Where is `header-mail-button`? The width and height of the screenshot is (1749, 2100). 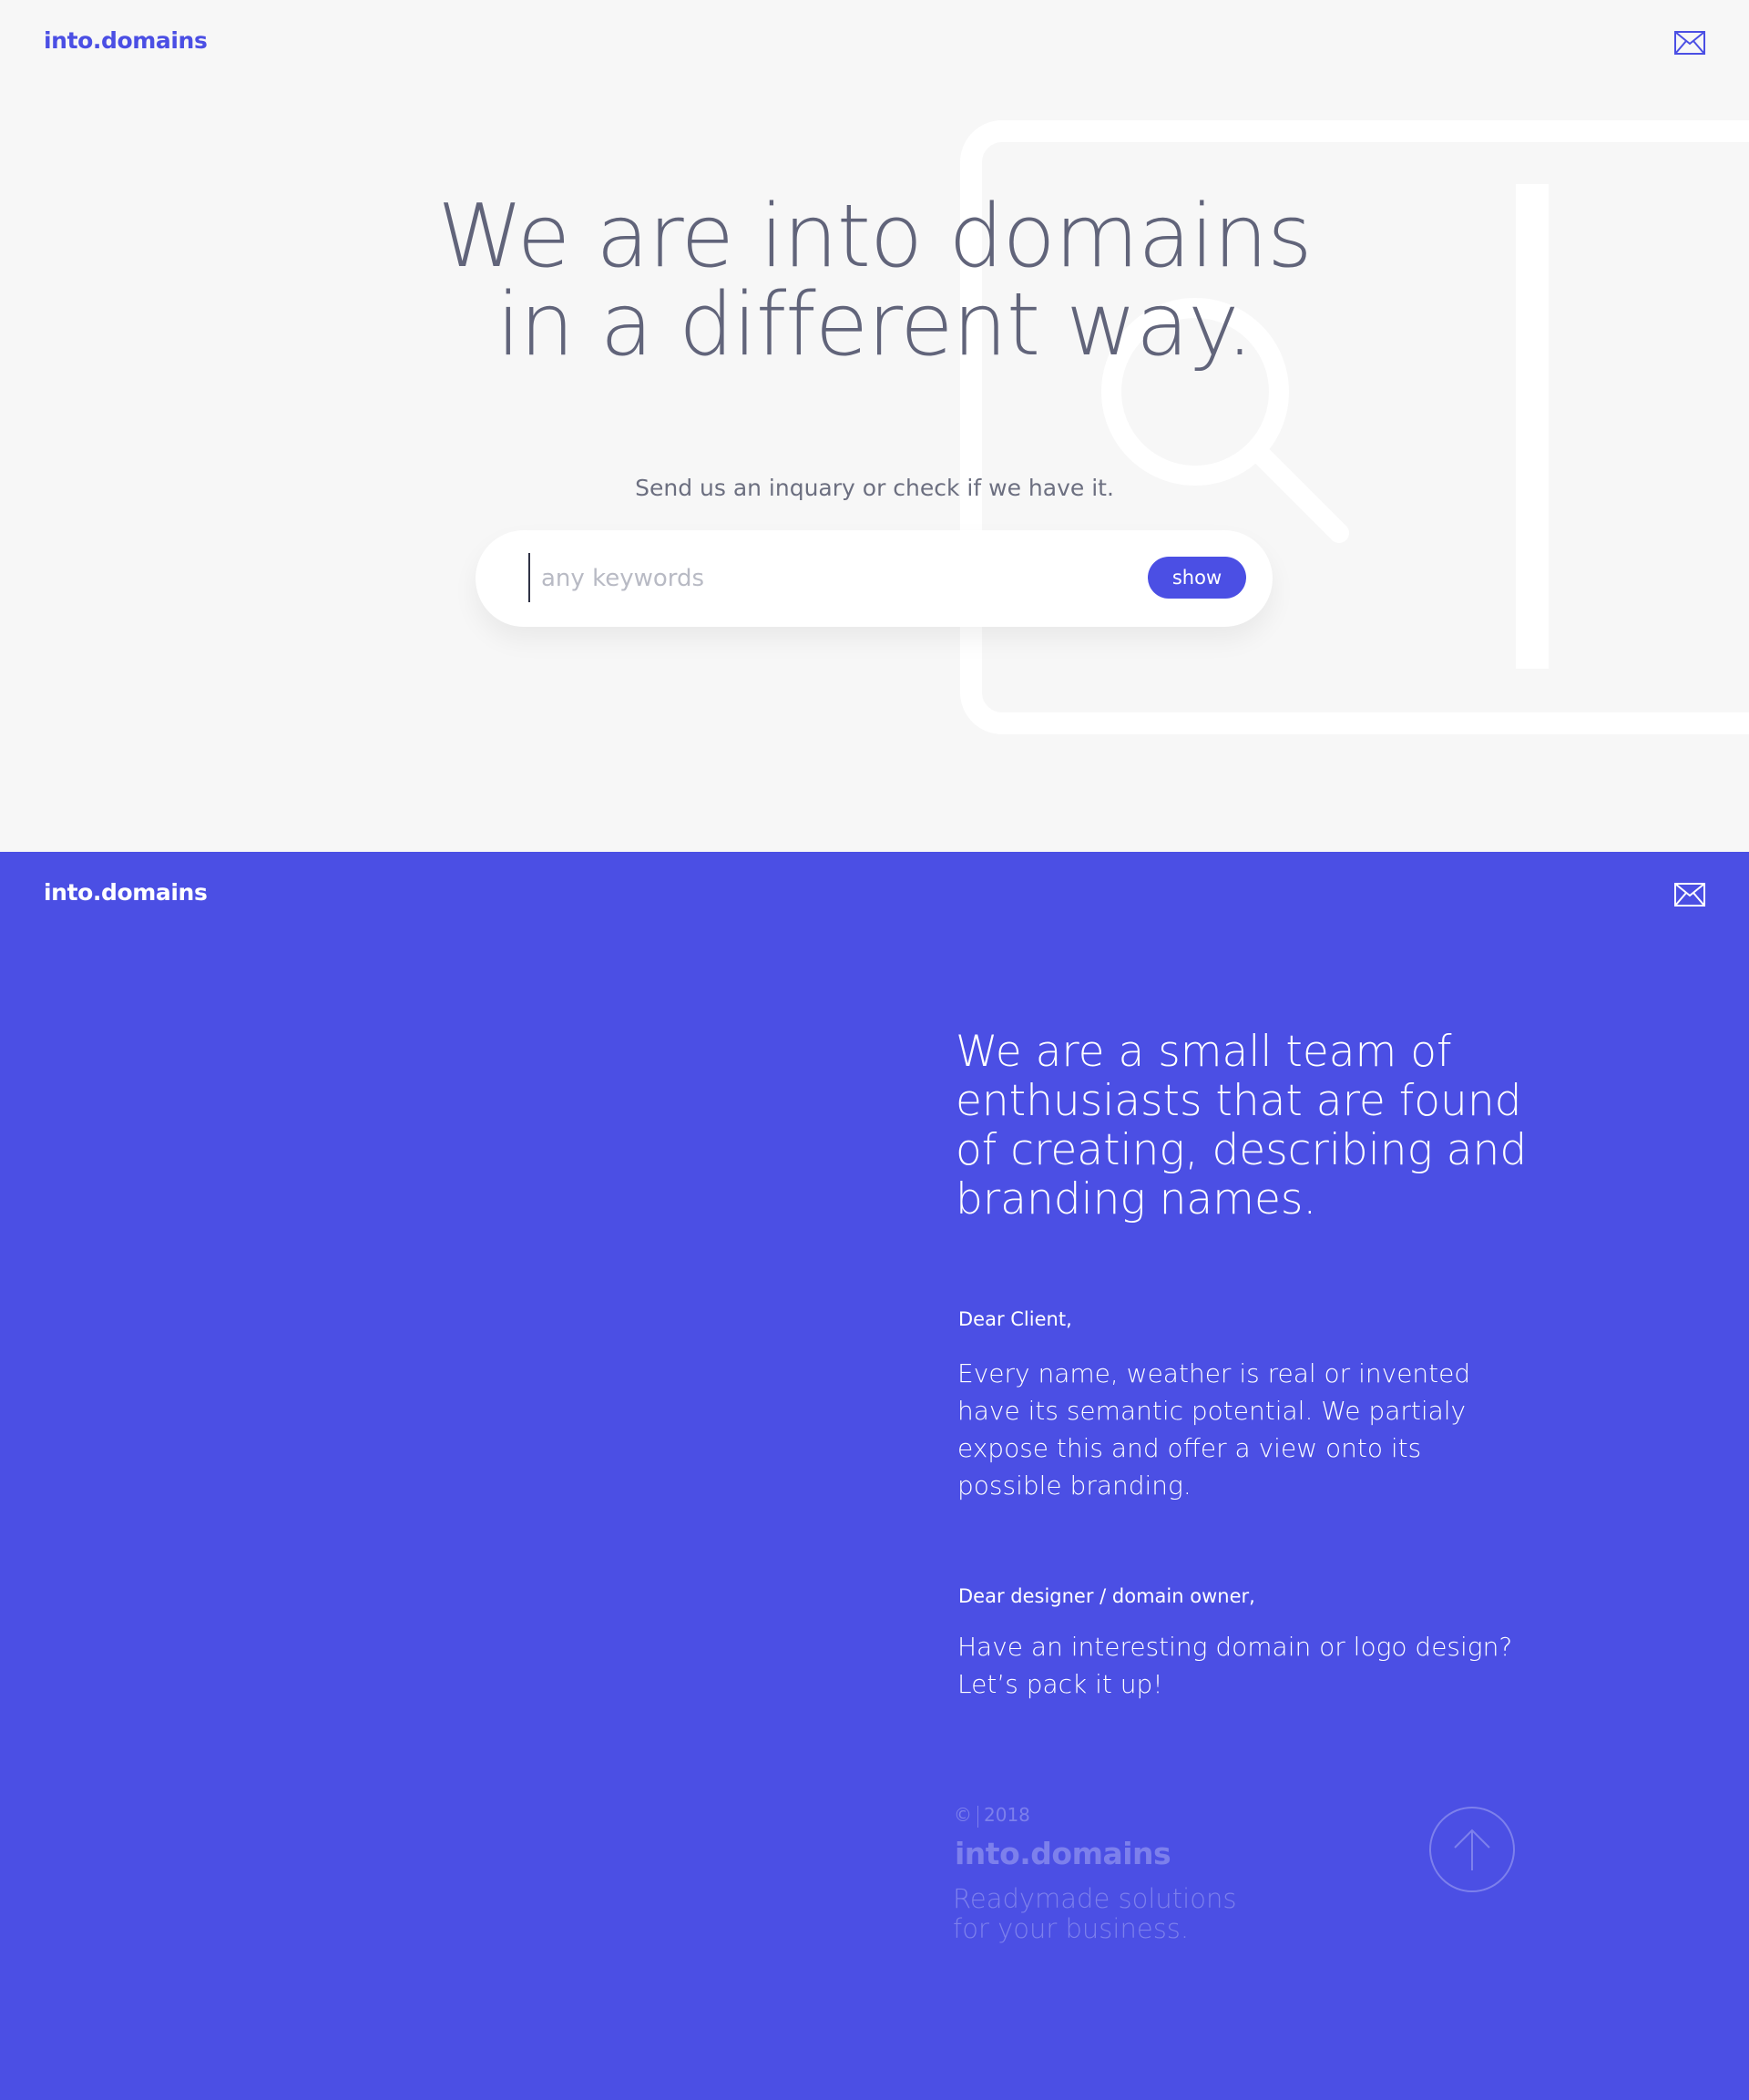 header-mail-button is located at coordinates (1689, 43).